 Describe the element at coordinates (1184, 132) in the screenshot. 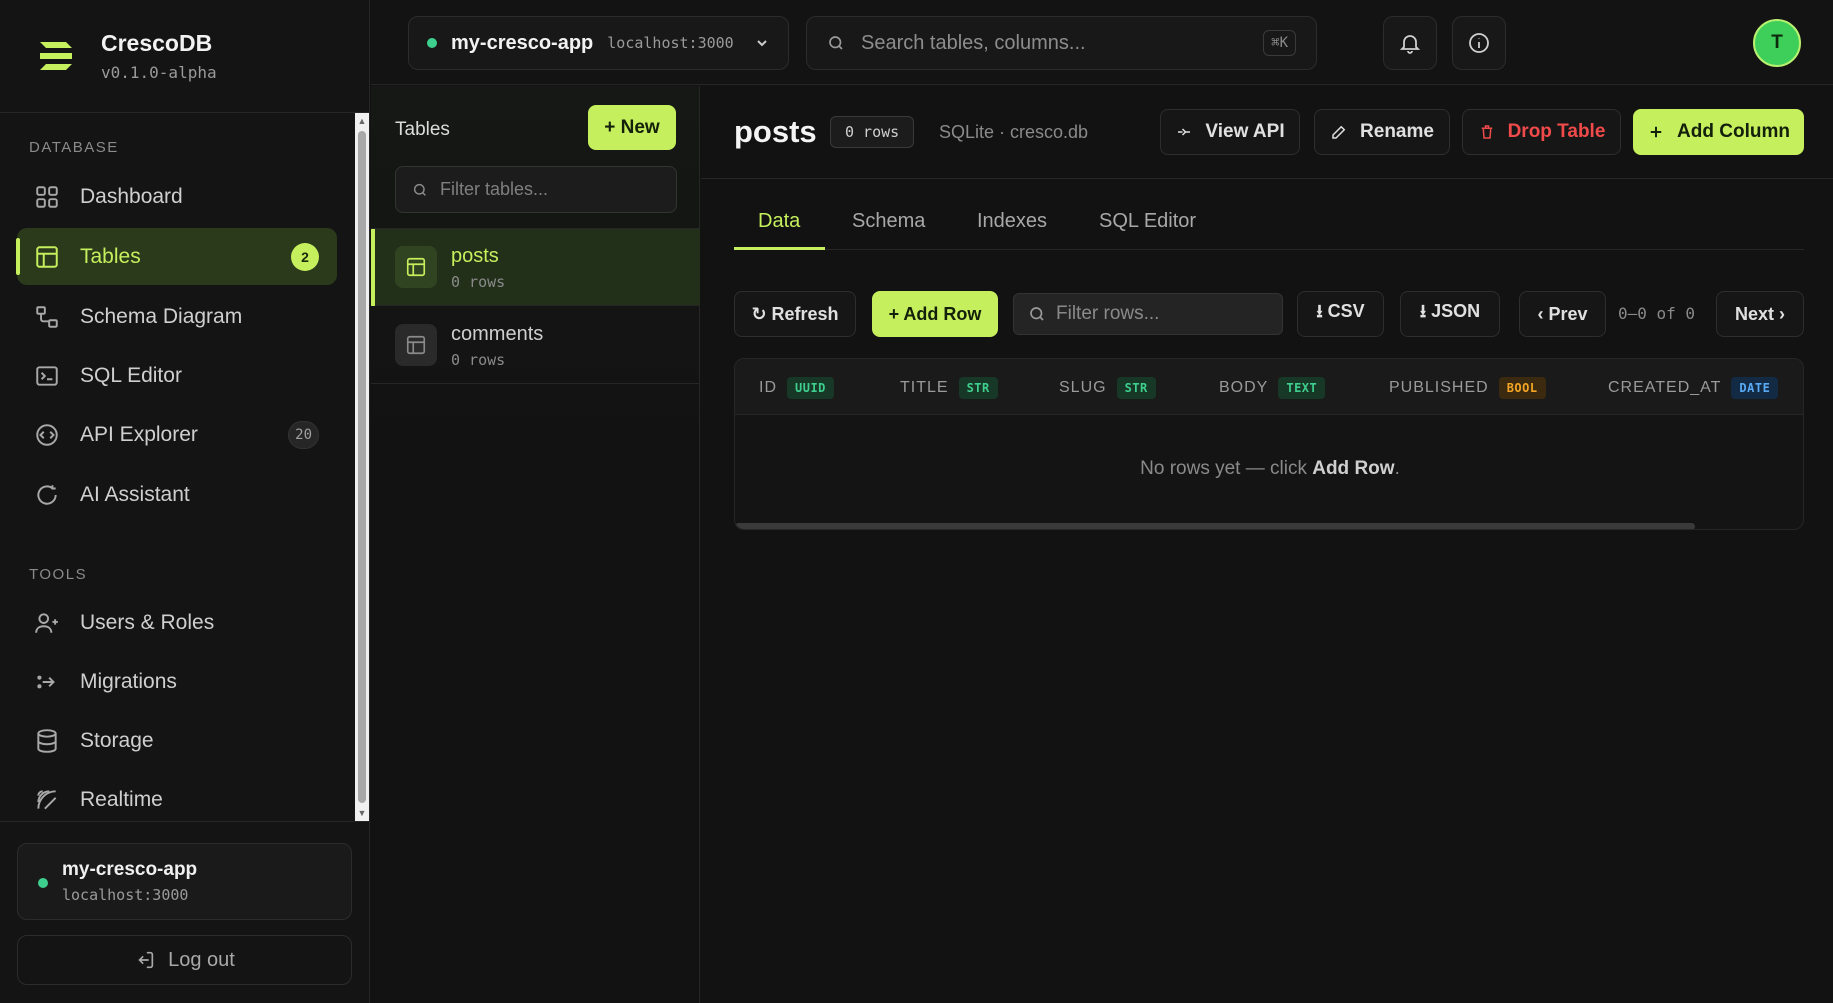

I see `api-icon` at that location.